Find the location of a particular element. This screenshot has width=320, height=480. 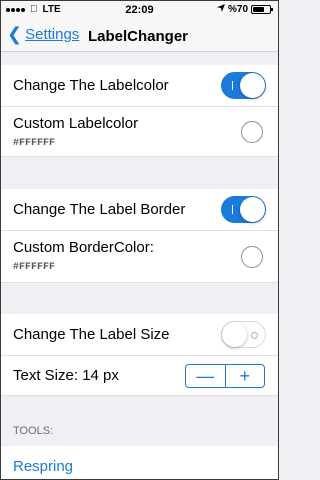

custom-bordercolor-value: #FFFFFF is located at coordinates (34, 267).